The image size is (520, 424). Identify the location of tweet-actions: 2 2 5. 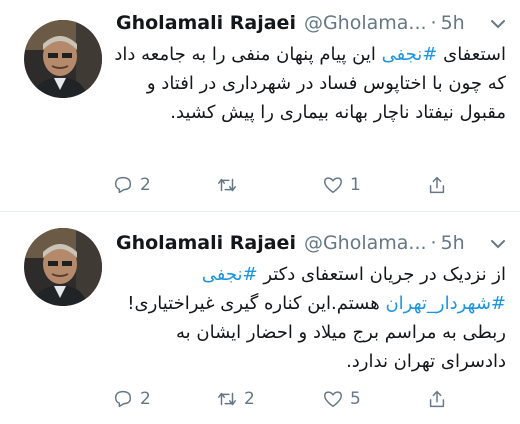
(307, 399).